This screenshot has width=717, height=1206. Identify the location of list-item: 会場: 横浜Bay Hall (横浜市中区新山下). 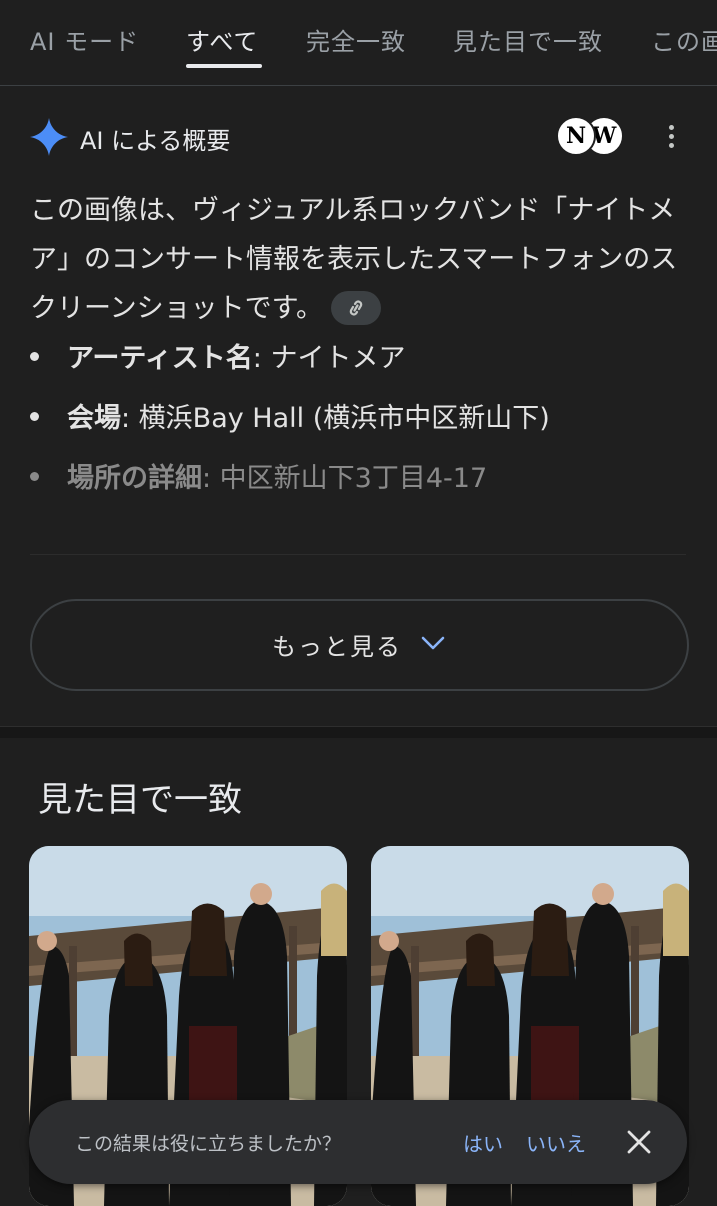
(360, 426).